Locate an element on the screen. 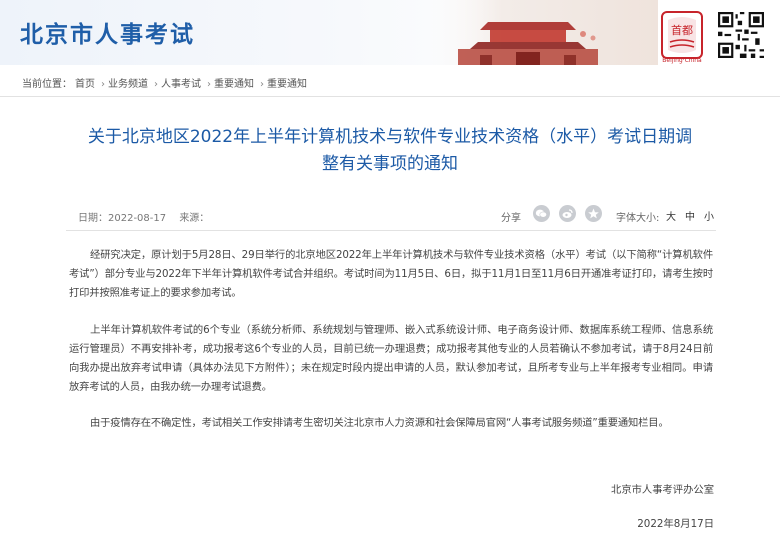  article-meta: 日期：2022-08-17 来源： is located at coordinates (143, 216).